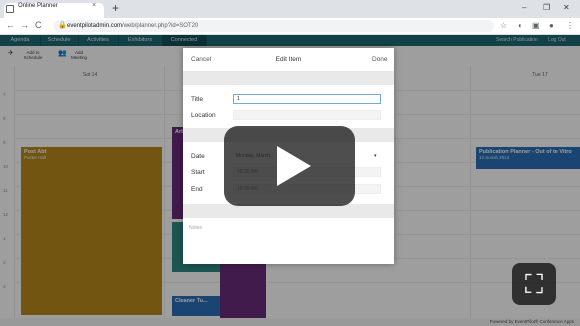  I want to click on back-button: ←, so click(10, 25).